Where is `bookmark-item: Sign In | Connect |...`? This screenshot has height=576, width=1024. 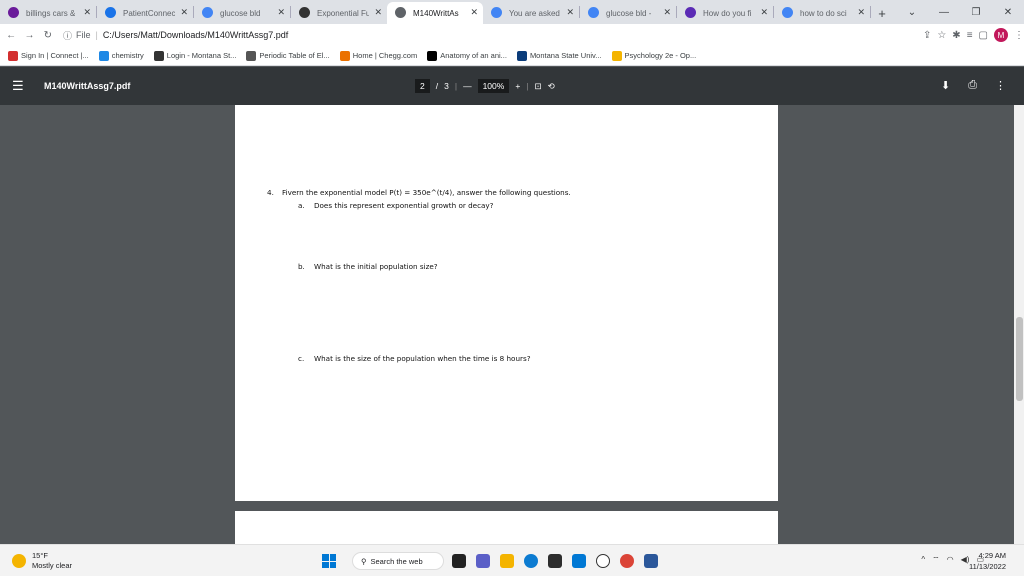 bookmark-item: Sign In | Connect |... is located at coordinates (48, 55).